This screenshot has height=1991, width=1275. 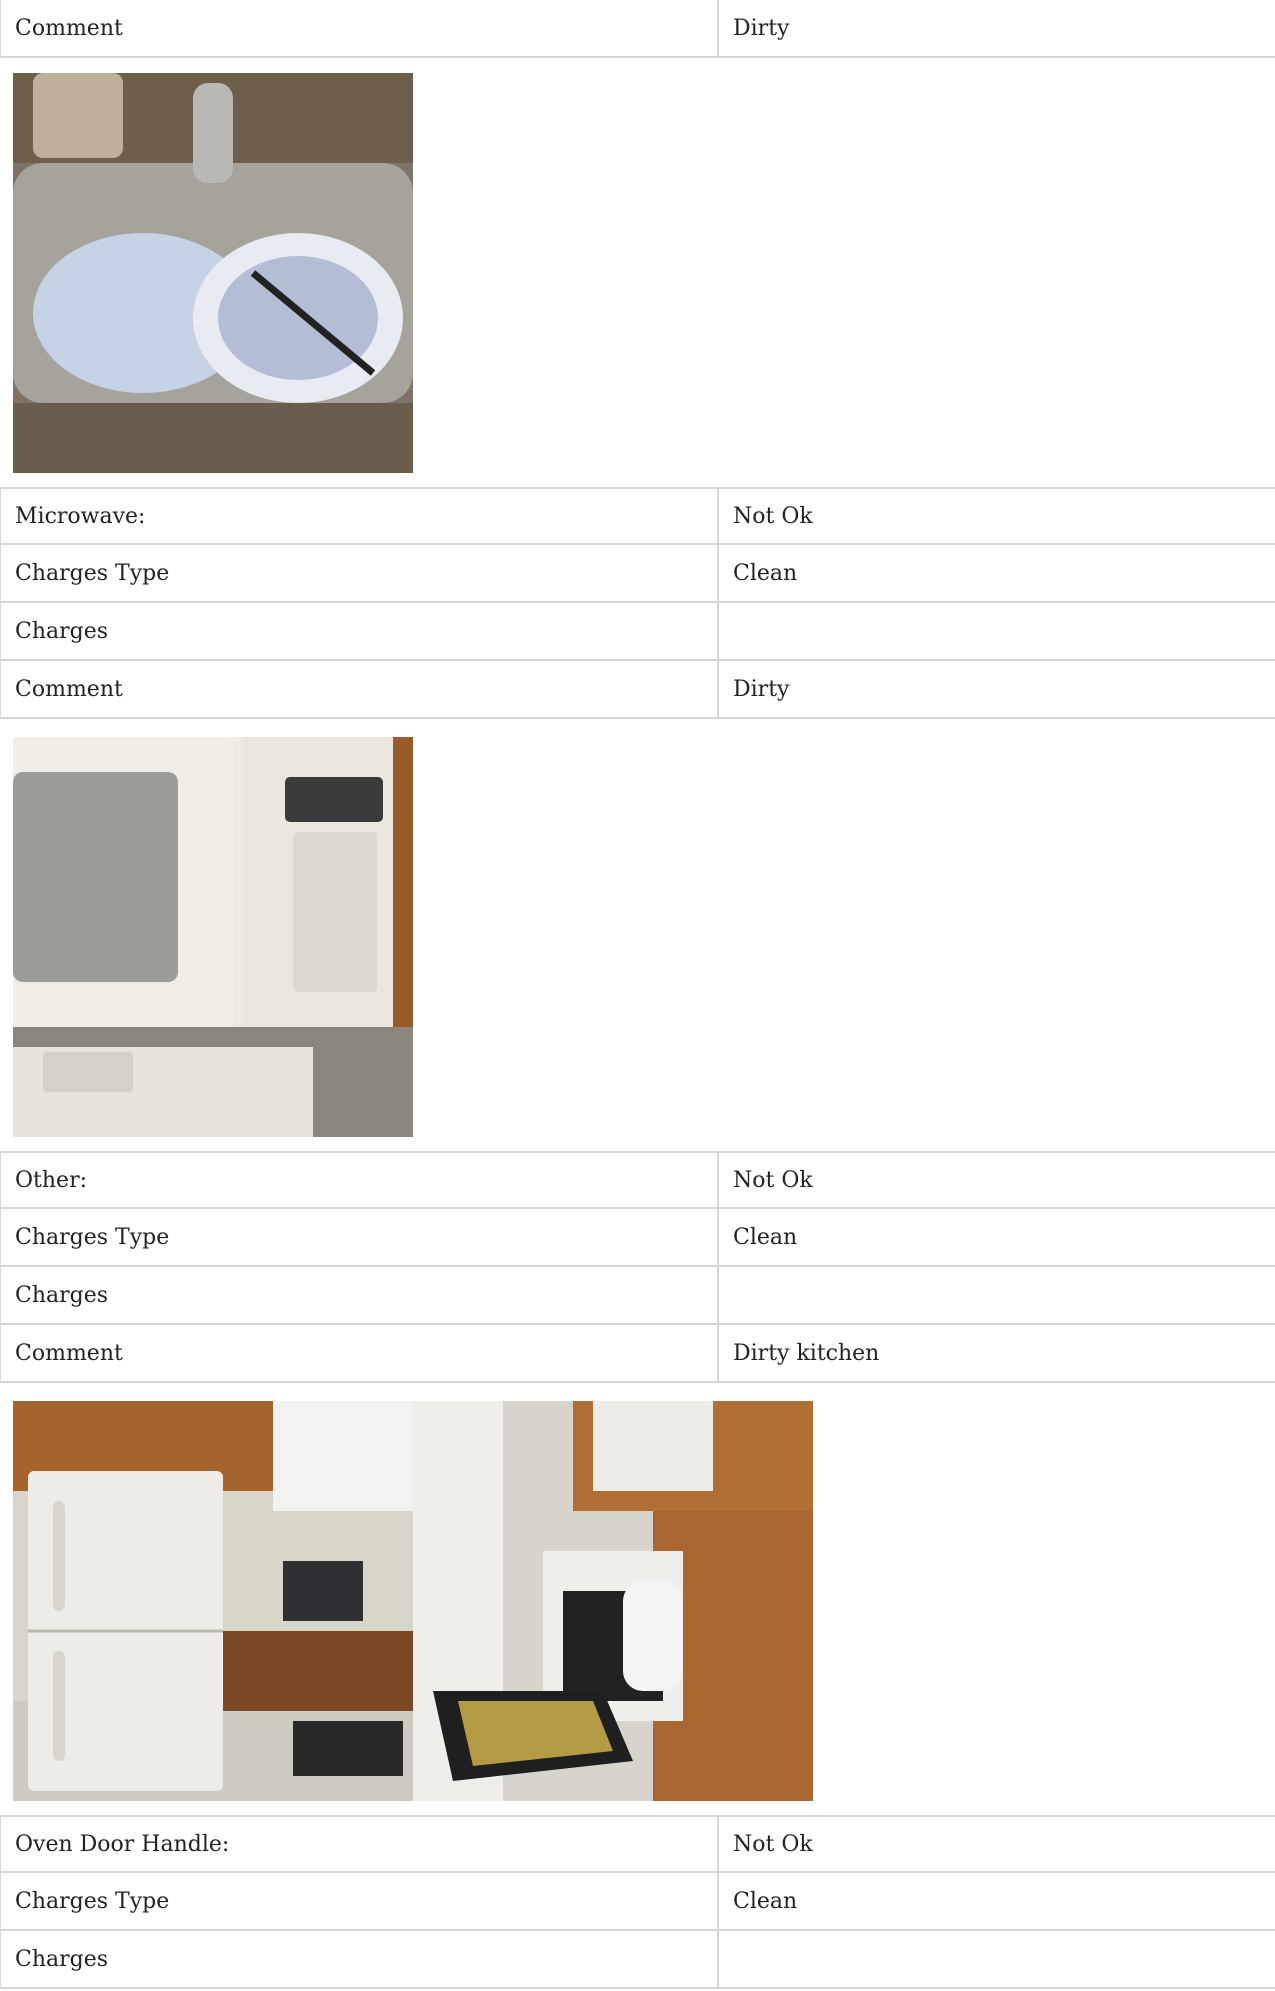 I want to click on table-row: Other: Not Ok, so click(x=638, y=1180).